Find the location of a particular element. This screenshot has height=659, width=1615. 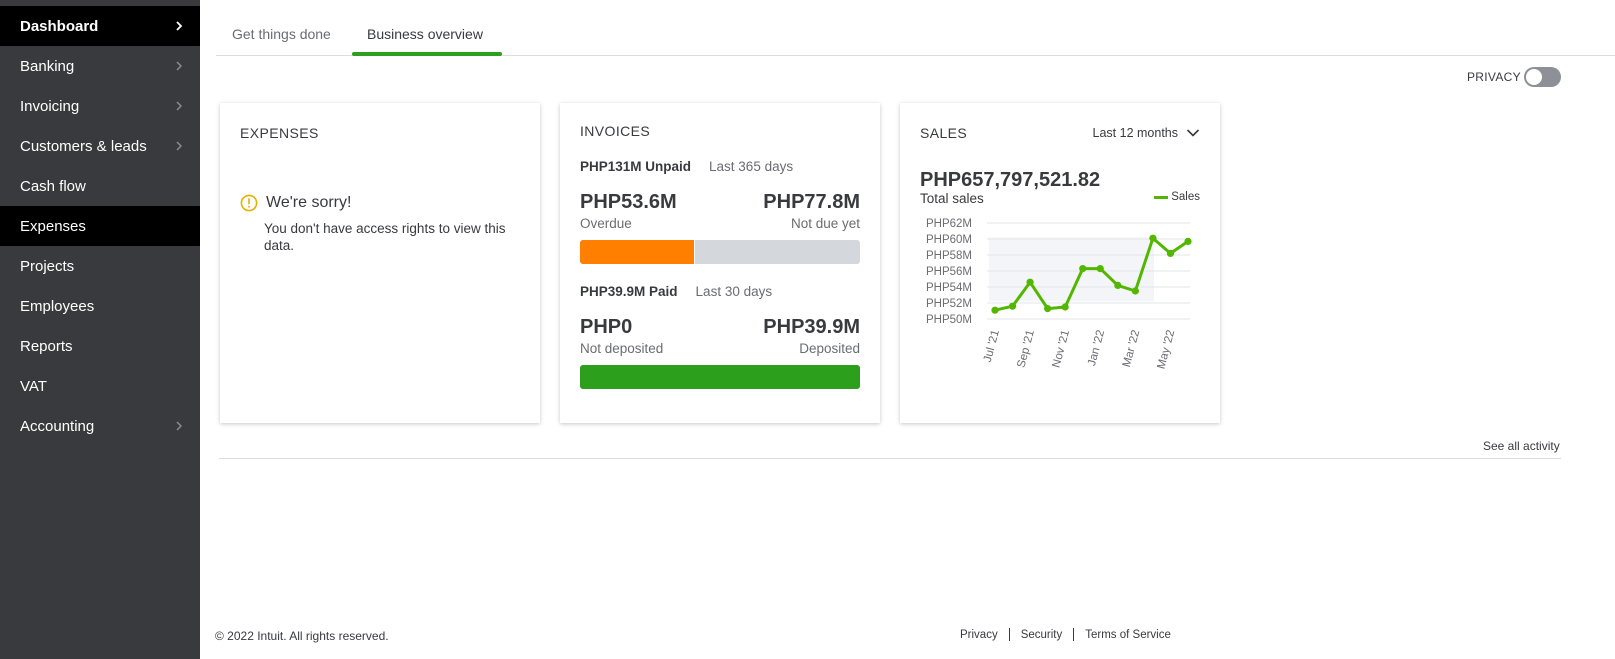

overdue-value: PHP53.6M is located at coordinates (628, 202).